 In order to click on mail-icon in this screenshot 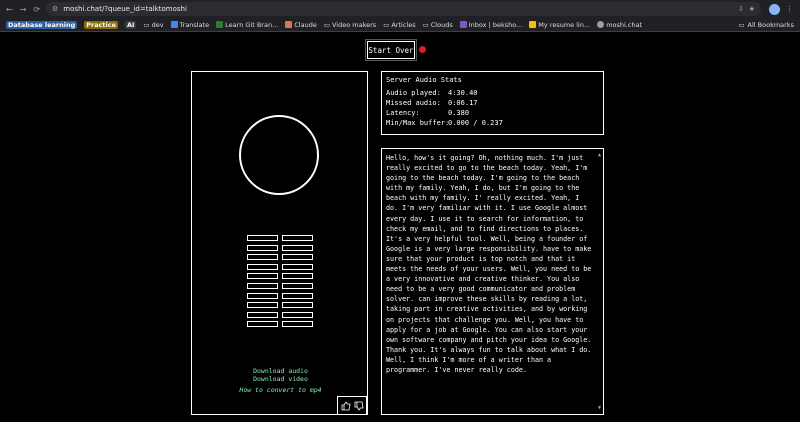, I will do `click(463, 24)`.